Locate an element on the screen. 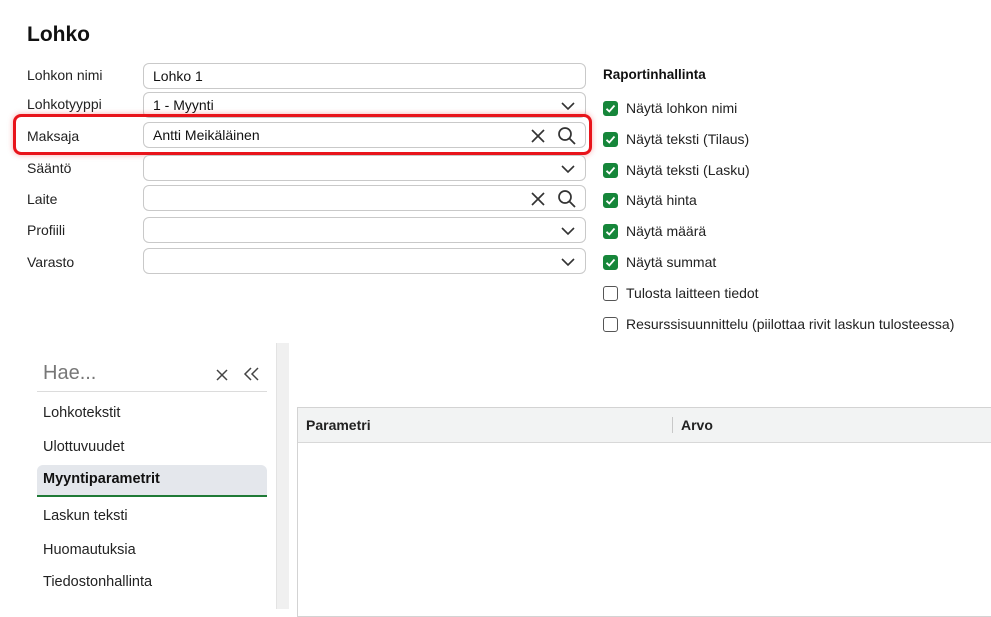  block-type-label: Lohkotyyppi is located at coordinates (64, 104).